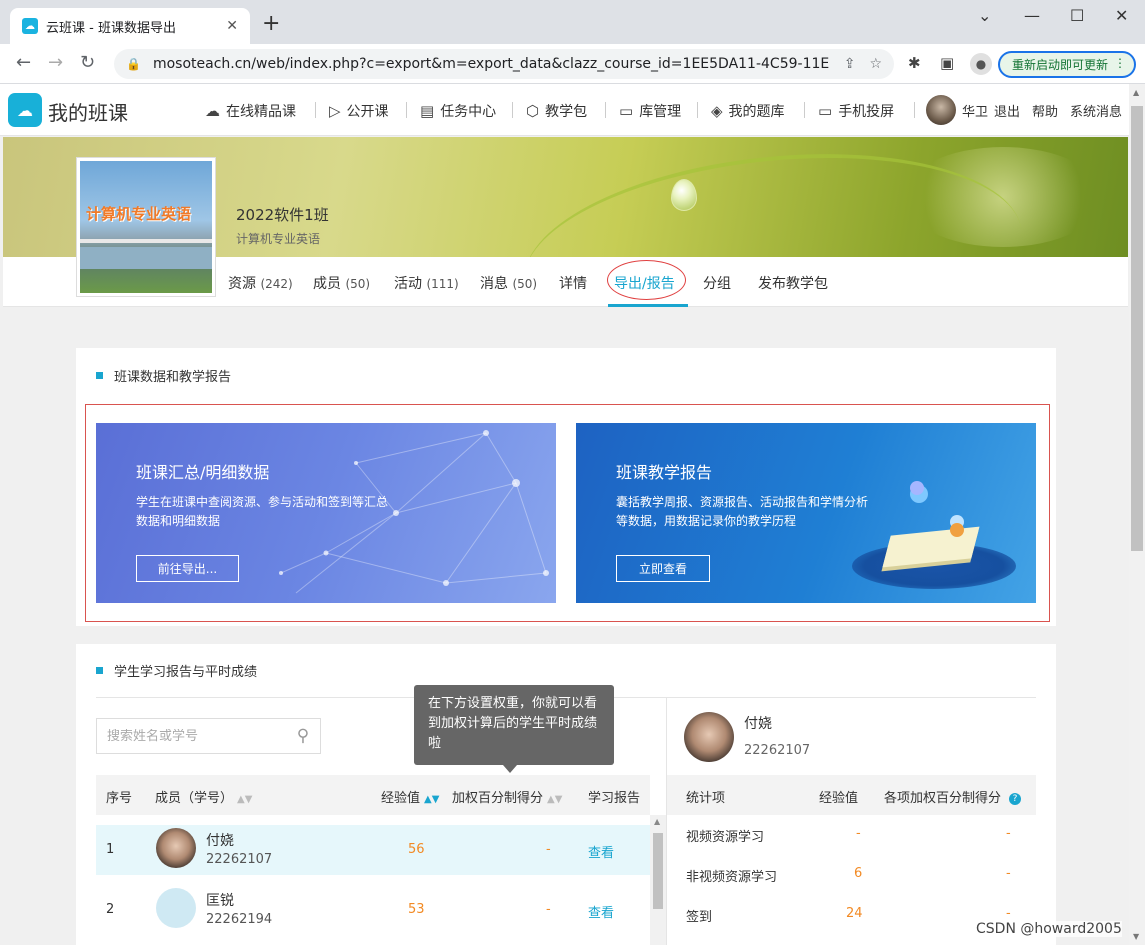 Image resolution: width=1145 pixels, height=945 pixels. Describe the element at coordinates (858, 833) in the screenshot. I see `stat-experience: -` at that location.